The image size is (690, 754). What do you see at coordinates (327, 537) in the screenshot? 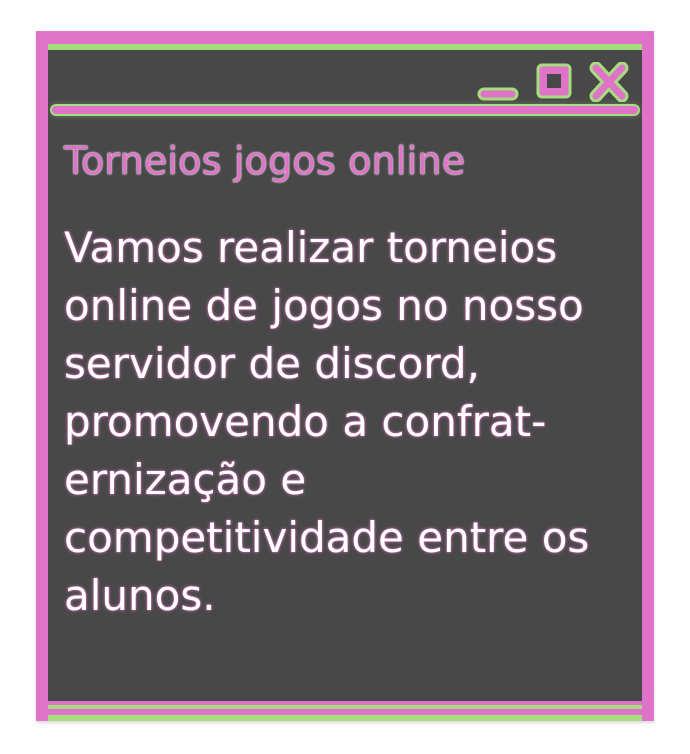
I see `body-line: competitividade entre os` at bounding box center [327, 537].